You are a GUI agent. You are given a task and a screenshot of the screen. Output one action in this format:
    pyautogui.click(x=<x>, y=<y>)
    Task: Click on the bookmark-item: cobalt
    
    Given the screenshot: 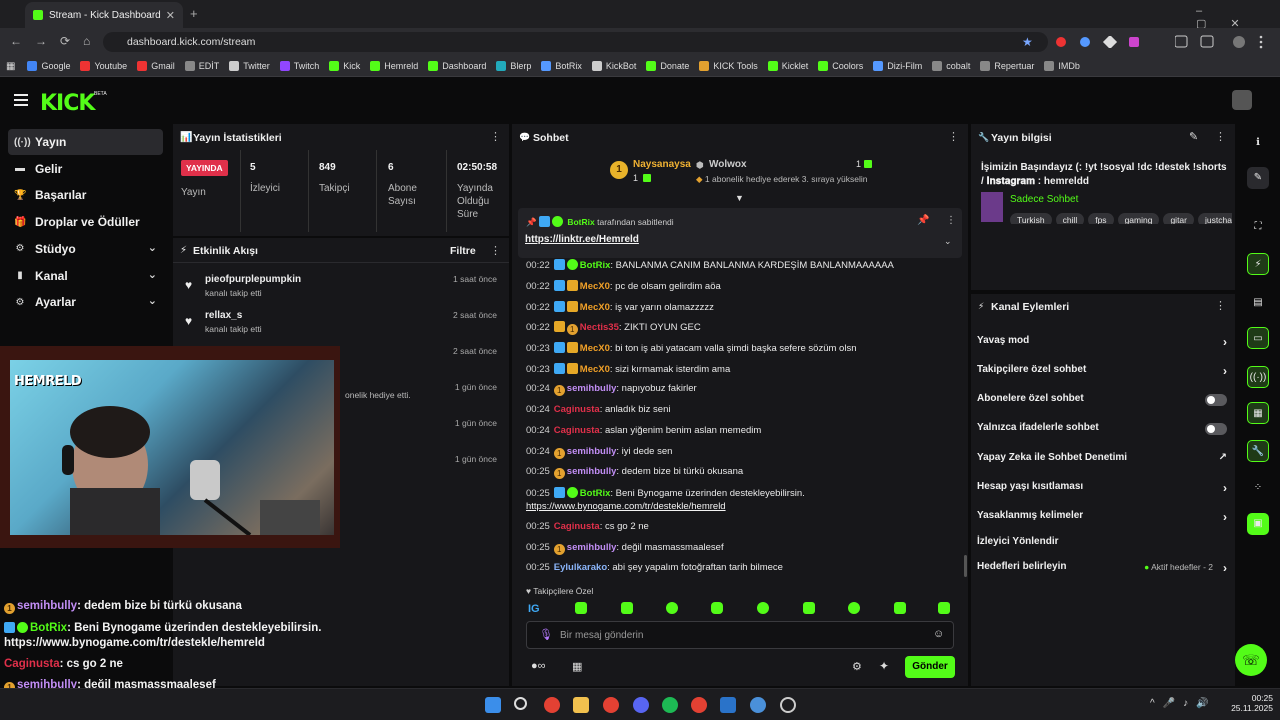 What is the action you would take?
    pyautogui.click(x=951, y=66)
    